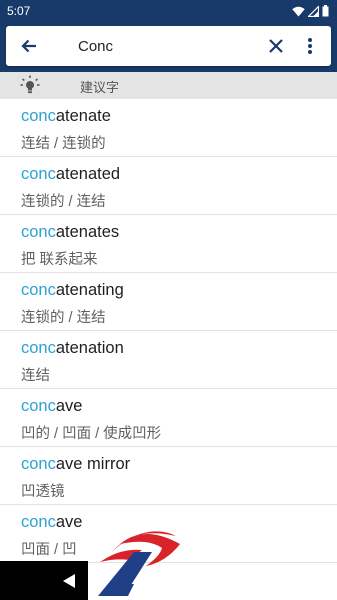 The image size is (337, 600). I want to click on result-word: concatenation, so click(72, 348).